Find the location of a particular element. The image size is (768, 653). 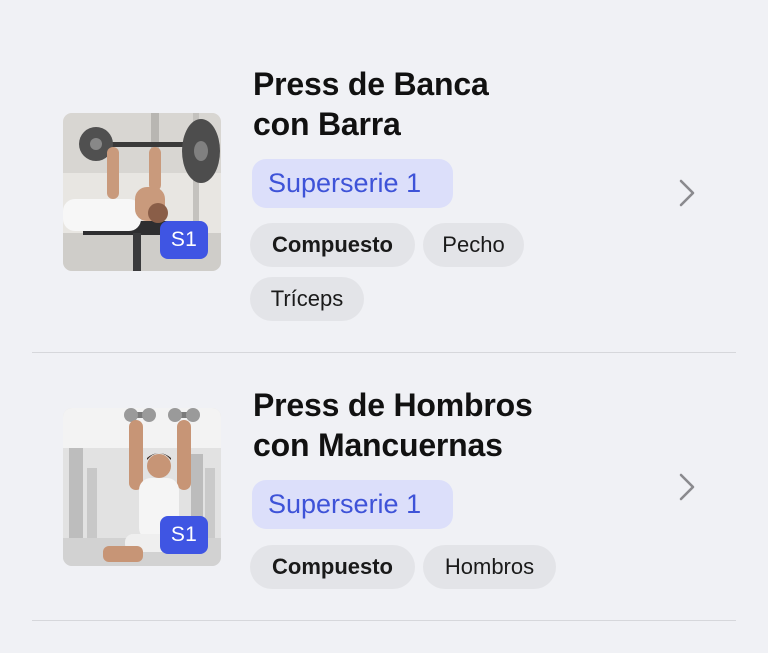

tag-muscle-shoulders: Hombros is located at coordinates (489, 567).